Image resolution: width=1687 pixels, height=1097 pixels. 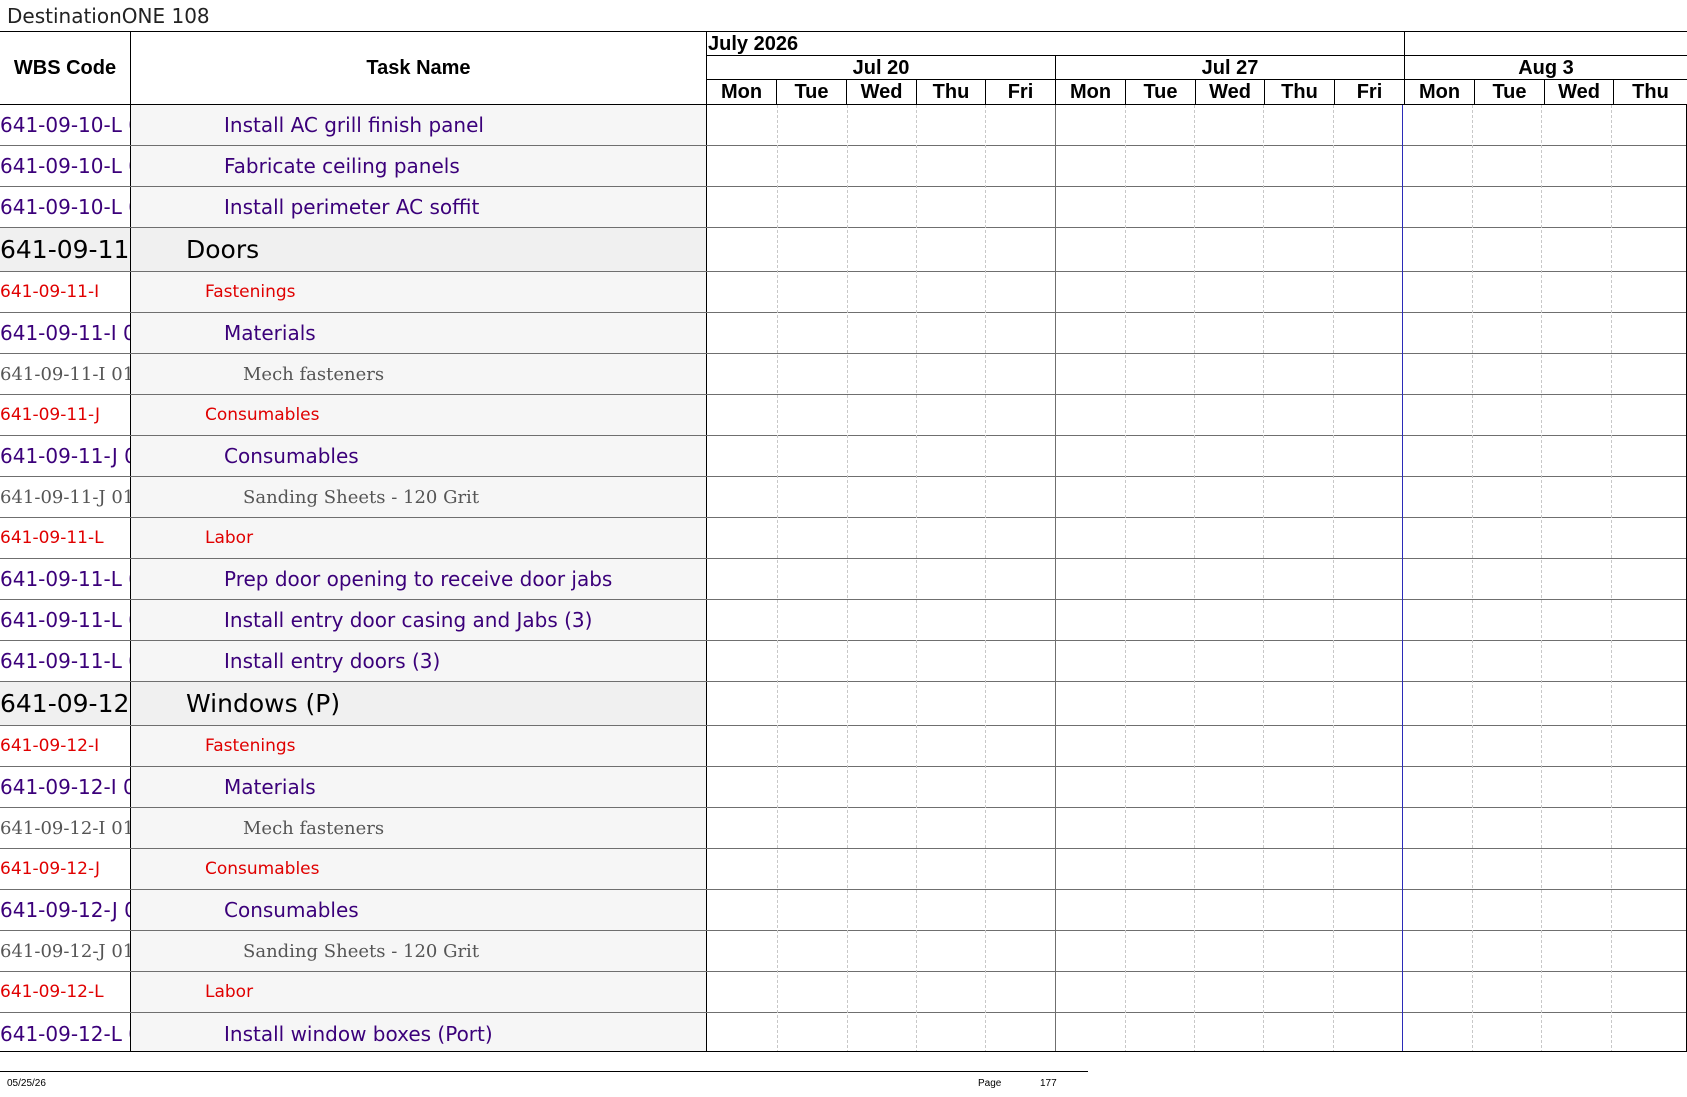 What do you see at coordinates (419, 497) in the screenshot?
I see `task-name-cell: Sanding Sheets - 120 Grit` at bounding box center [419, 497].